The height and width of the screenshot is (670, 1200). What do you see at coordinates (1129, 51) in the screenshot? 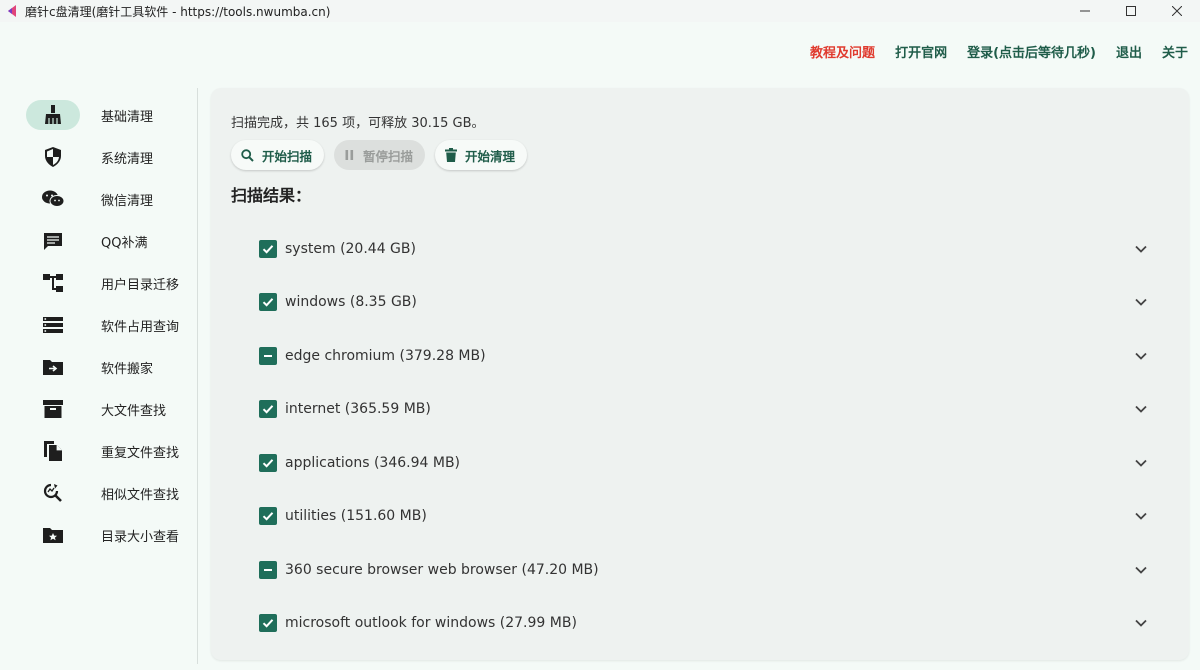
I see `logout-link: 退出` at bounding box center [1129, 51].